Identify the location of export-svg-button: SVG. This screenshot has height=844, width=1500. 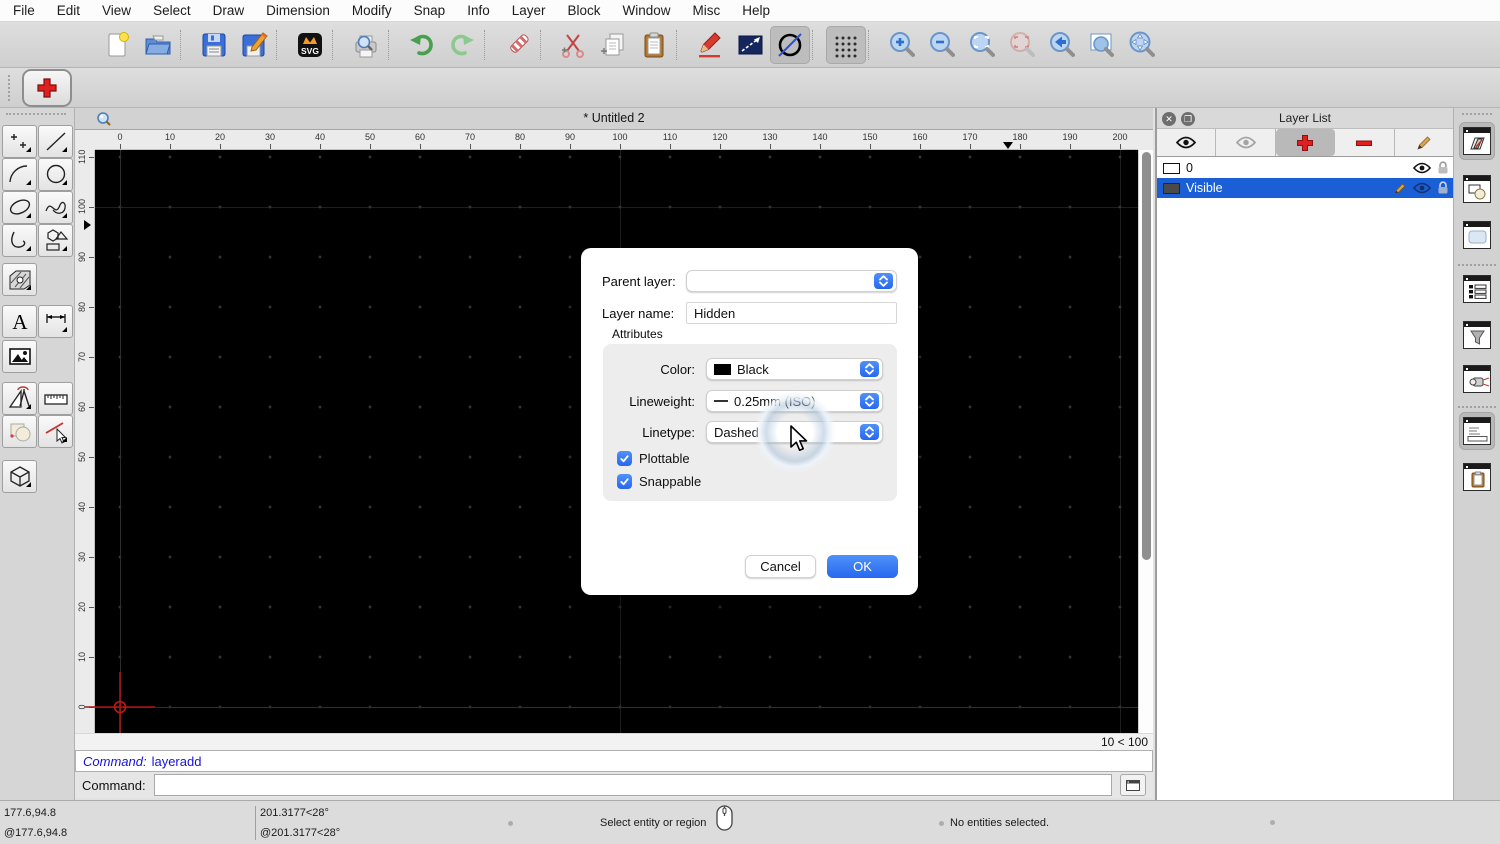
(310, 45).